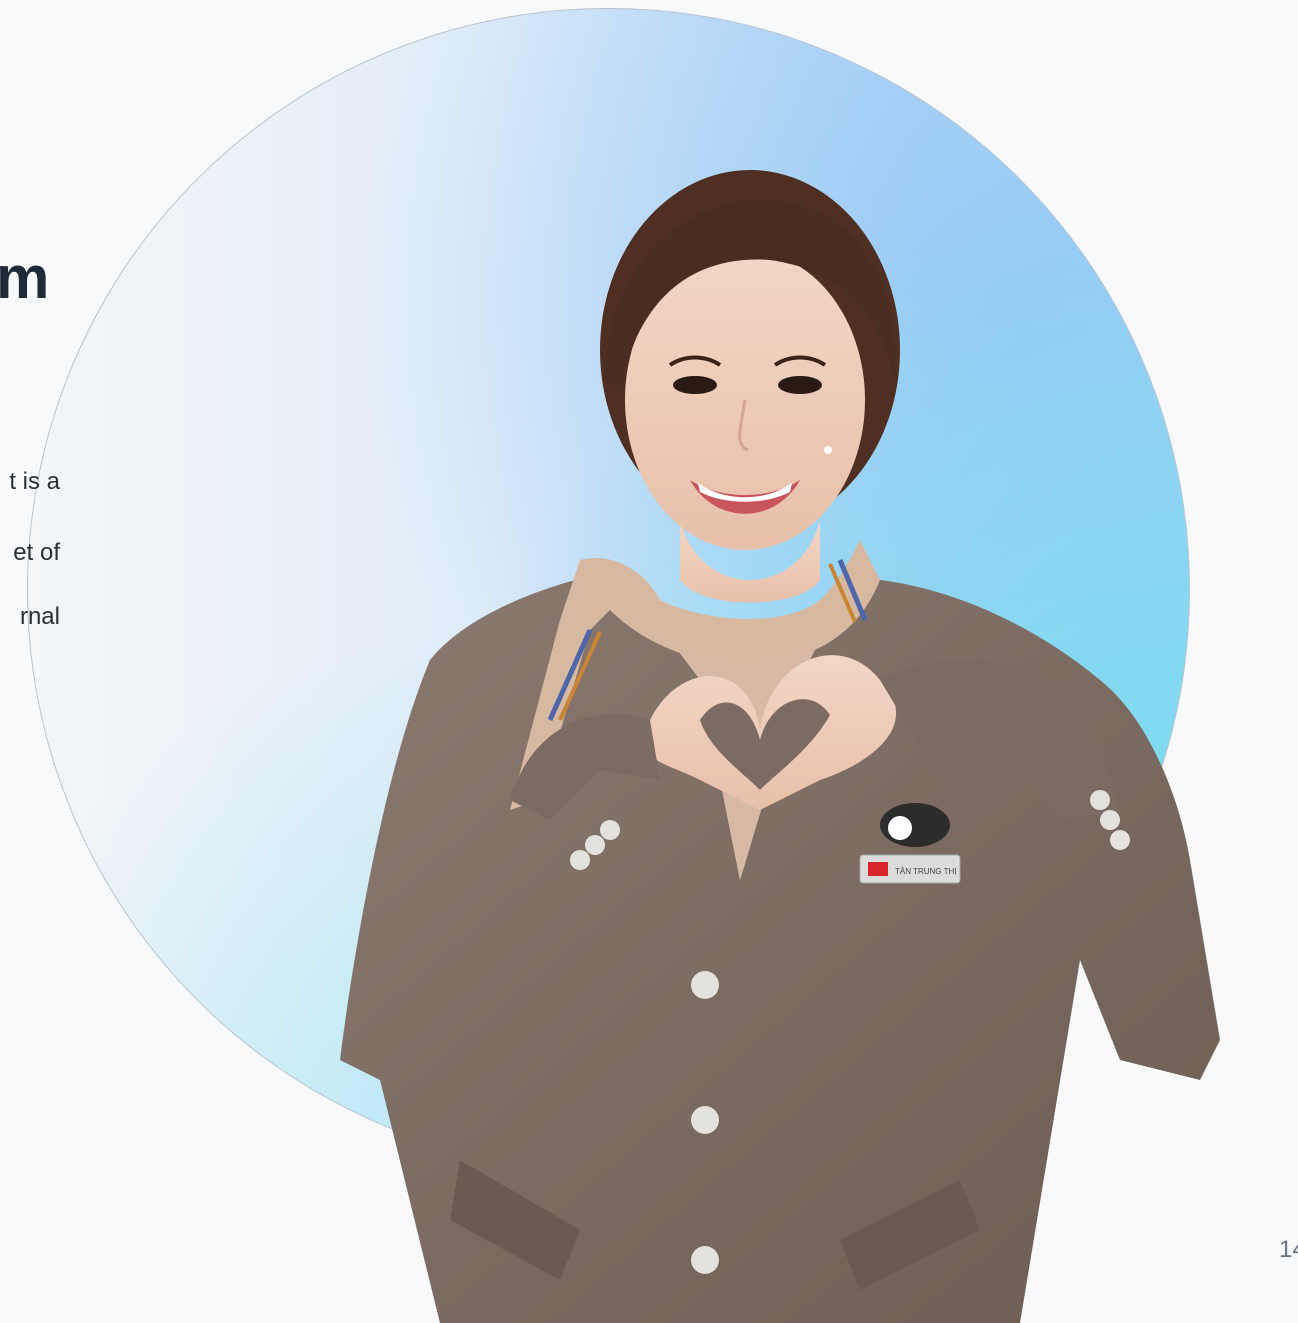 The width and height of the screenshot is (1298, 1323). What do you see at coordinates (39, 616) in the screenshot?
I see `body-line-3: rnal` at bounding box center [39, 616].